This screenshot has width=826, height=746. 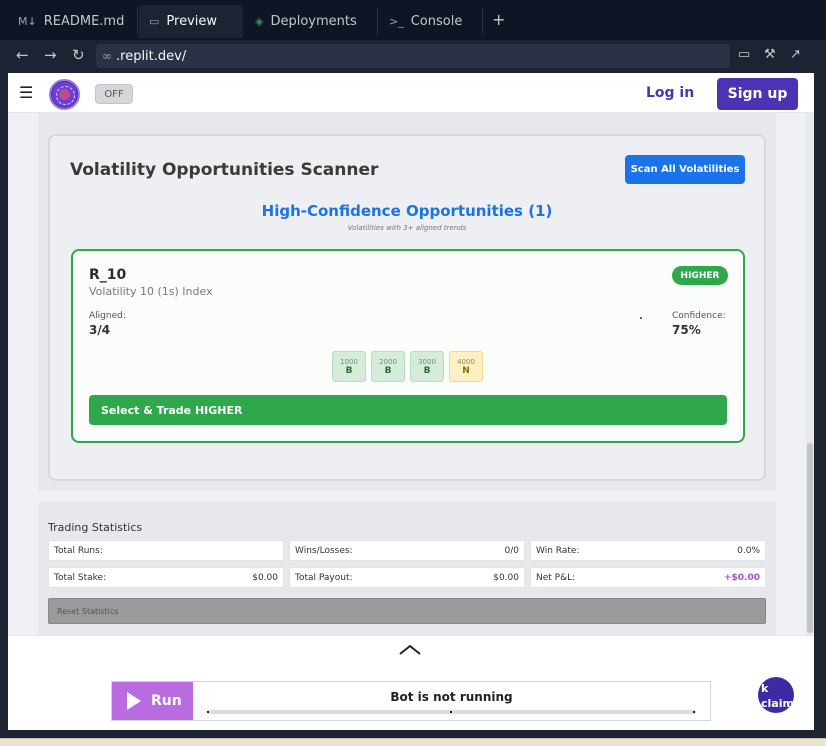 What do you see at coordinates (770, 54) in the screenshot?
I see `wrench-icon: ⚒` at bounding box center [770, 54].